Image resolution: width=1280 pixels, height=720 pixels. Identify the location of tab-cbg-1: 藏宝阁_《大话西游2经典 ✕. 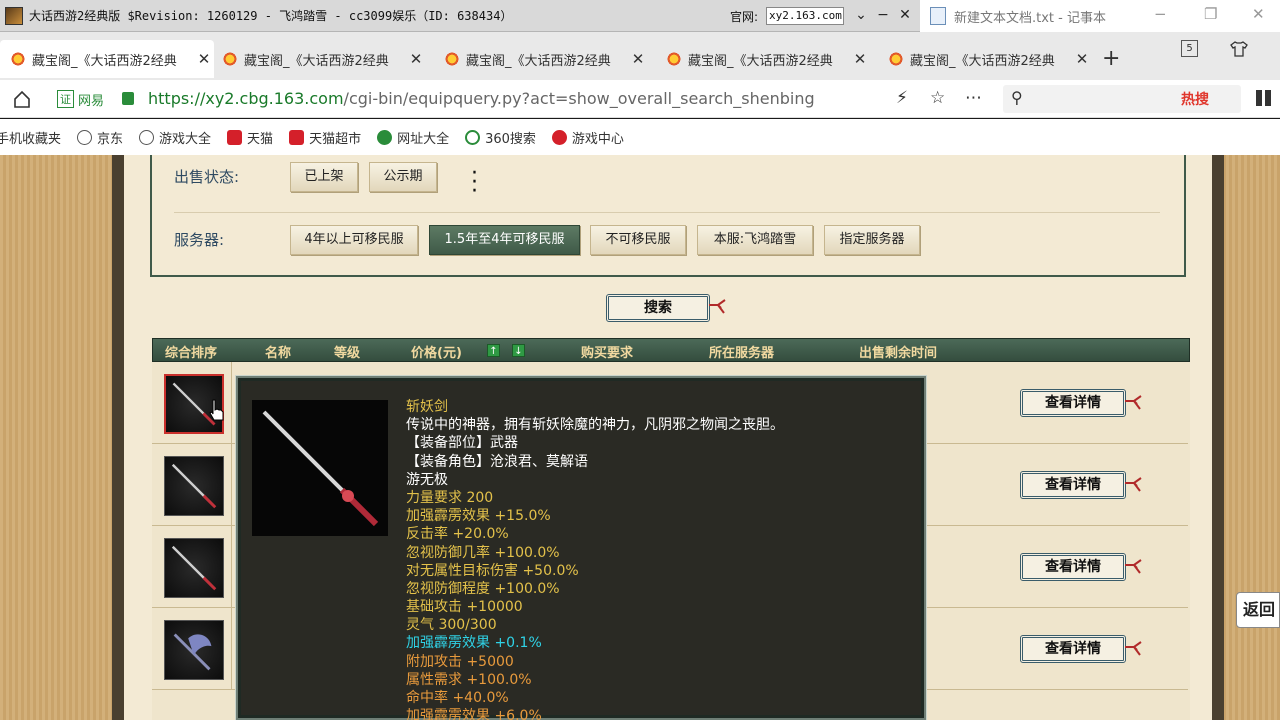
(107, 59).